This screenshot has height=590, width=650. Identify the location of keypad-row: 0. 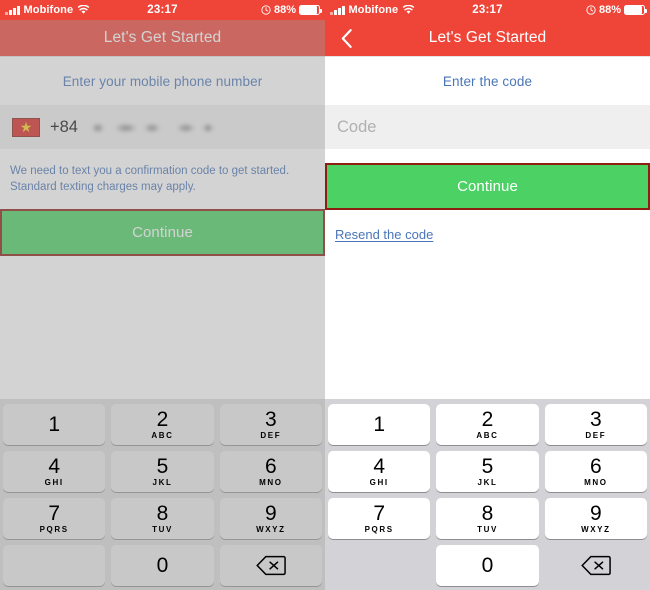
(162, 565).